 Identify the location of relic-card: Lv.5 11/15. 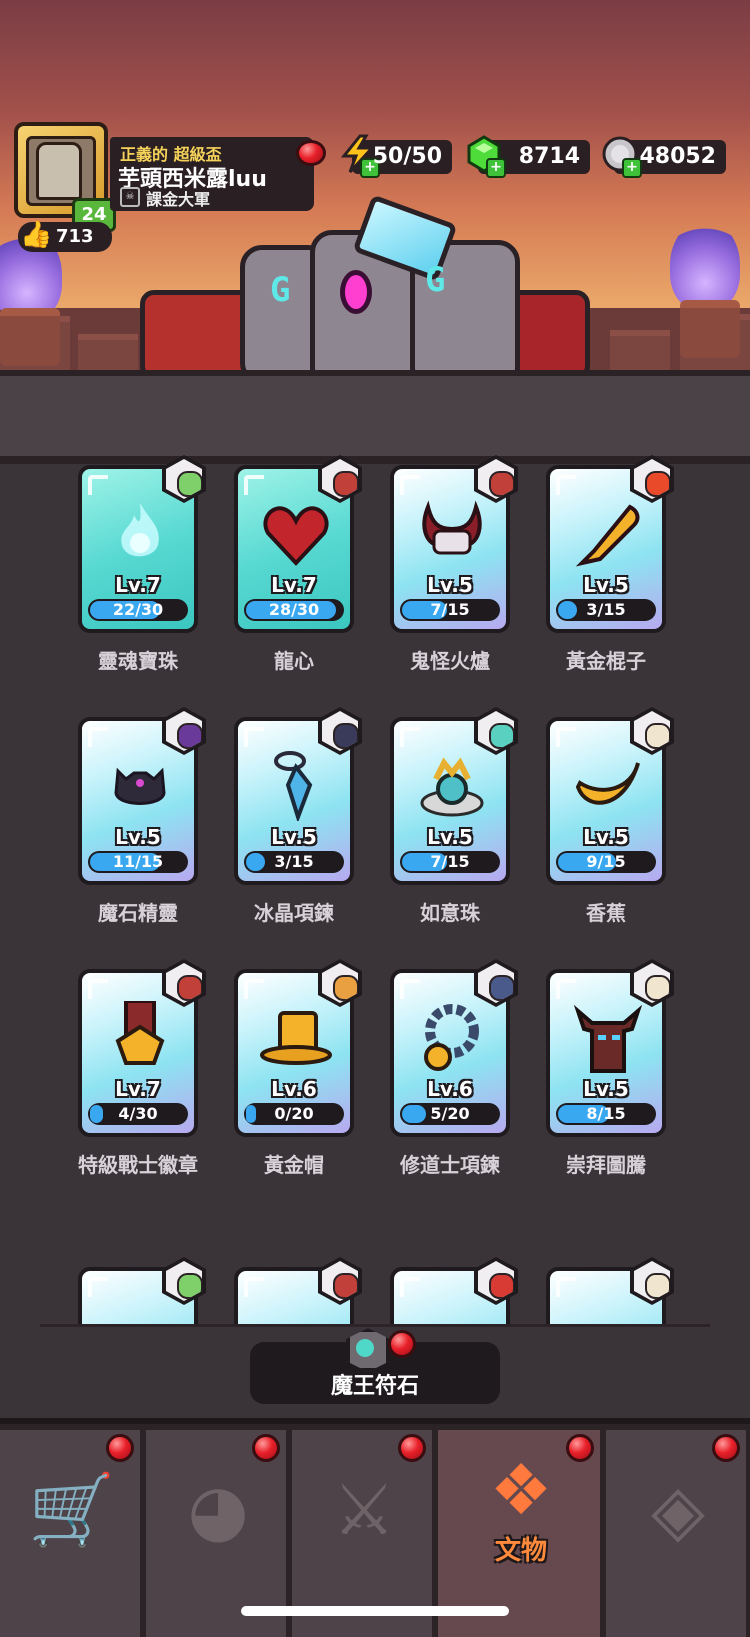
(142, 796).